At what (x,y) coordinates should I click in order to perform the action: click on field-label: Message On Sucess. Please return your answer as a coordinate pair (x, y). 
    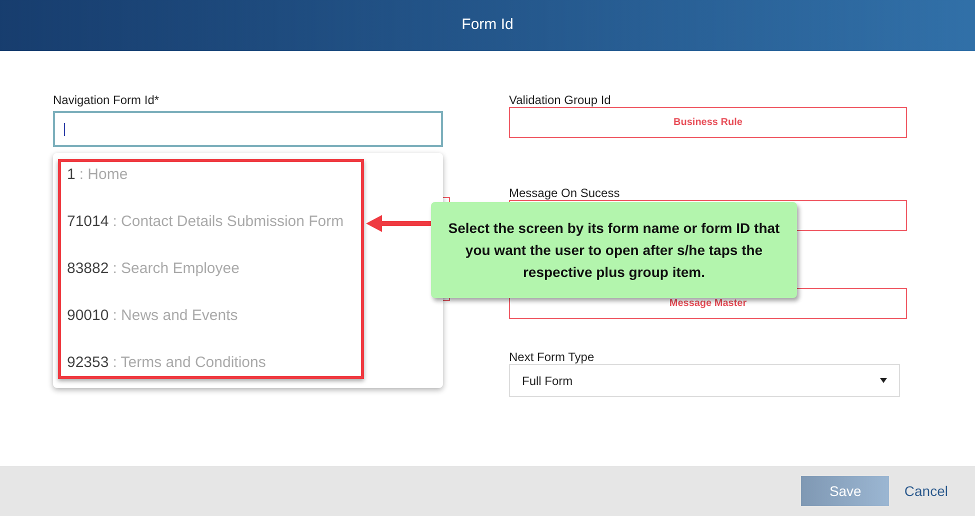
    Looking at the image, I should click on (565, 192).